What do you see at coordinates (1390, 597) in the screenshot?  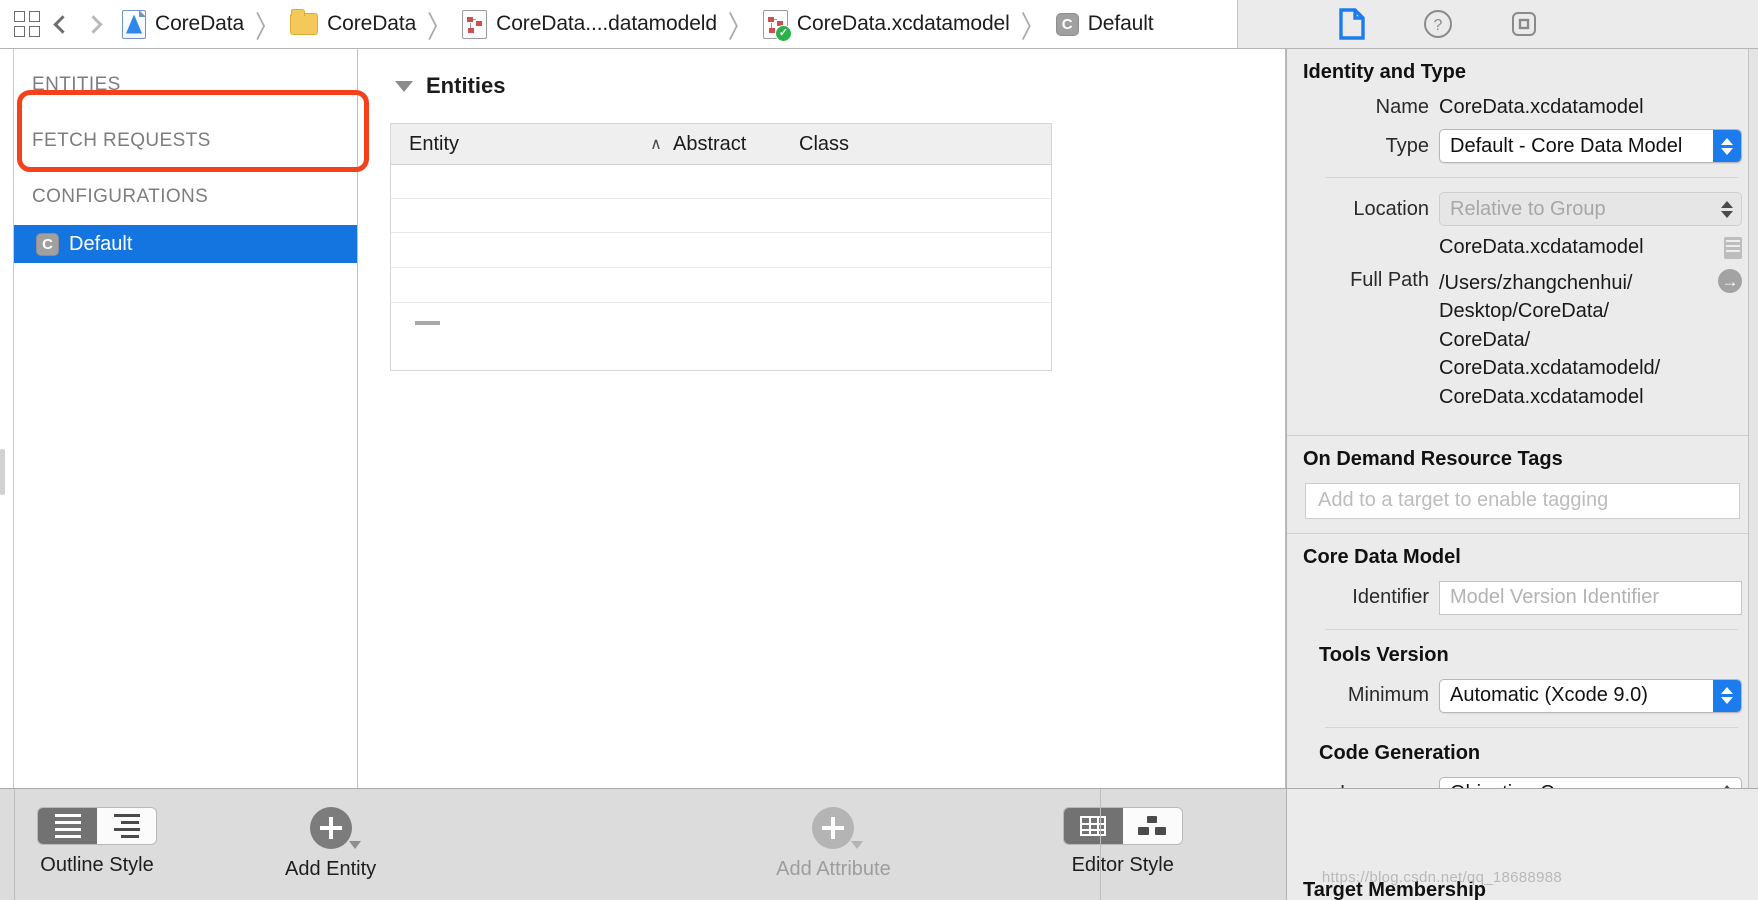 I see `field-label: Identifier` at bounding box center [1390, 597].